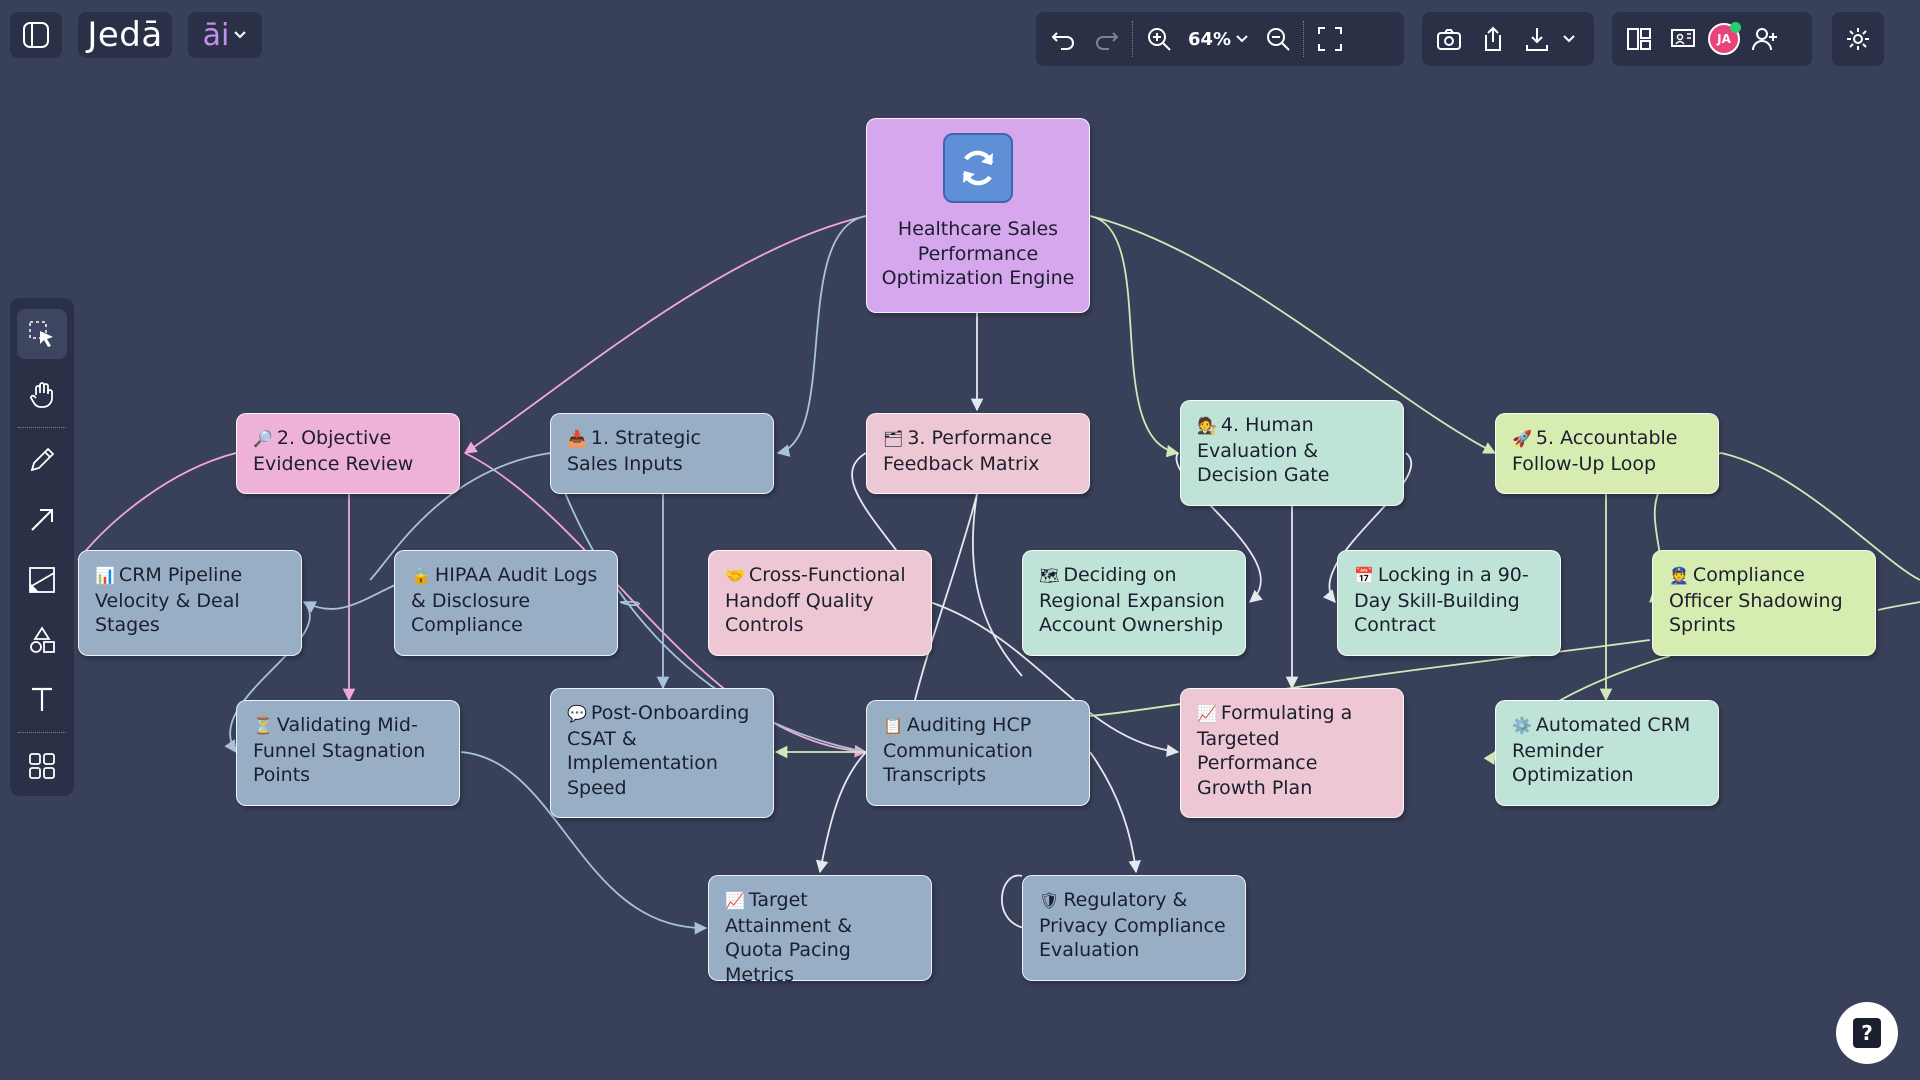 This screenshot has height=1080, width=1920. I want to click on shield-icon: 🛡, so click(1049, 900).